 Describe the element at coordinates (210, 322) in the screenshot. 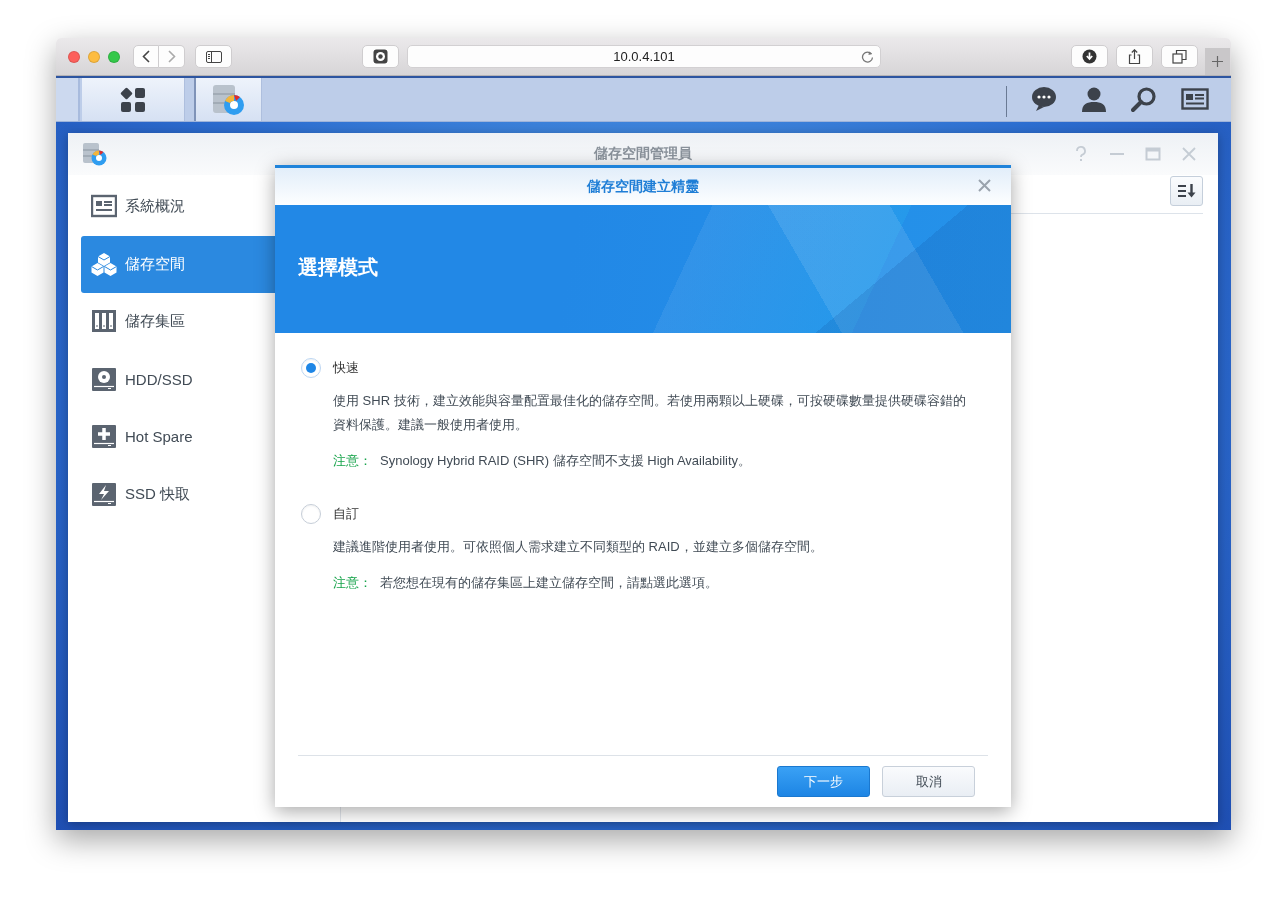

I see `sidebar-item: 儲存集區` at that location.